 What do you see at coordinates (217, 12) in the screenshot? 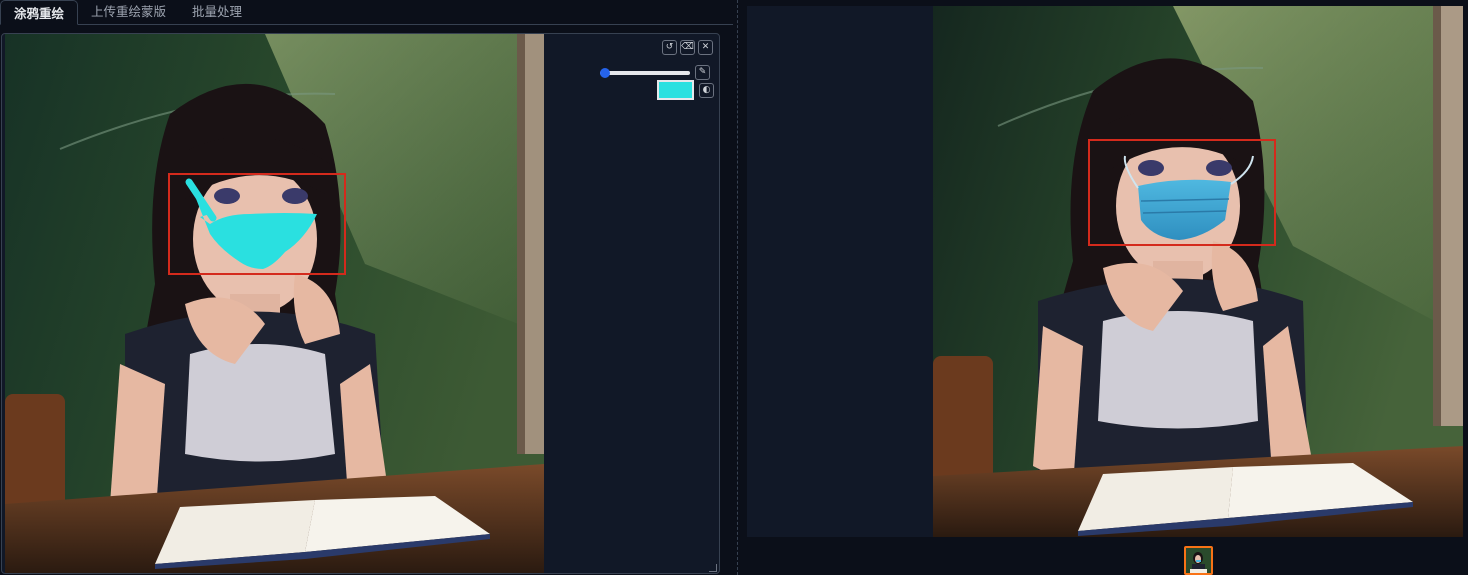
I see `tab-batch: 批量处理` at bounding box center [217, 12].